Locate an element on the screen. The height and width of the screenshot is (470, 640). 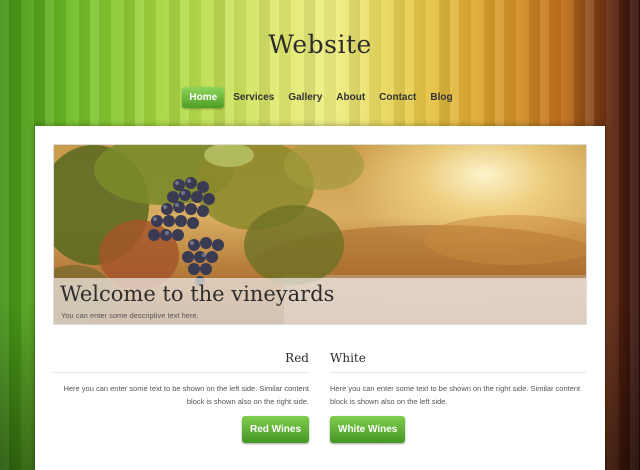
white-heading: White is located at coordinates (458, 362).